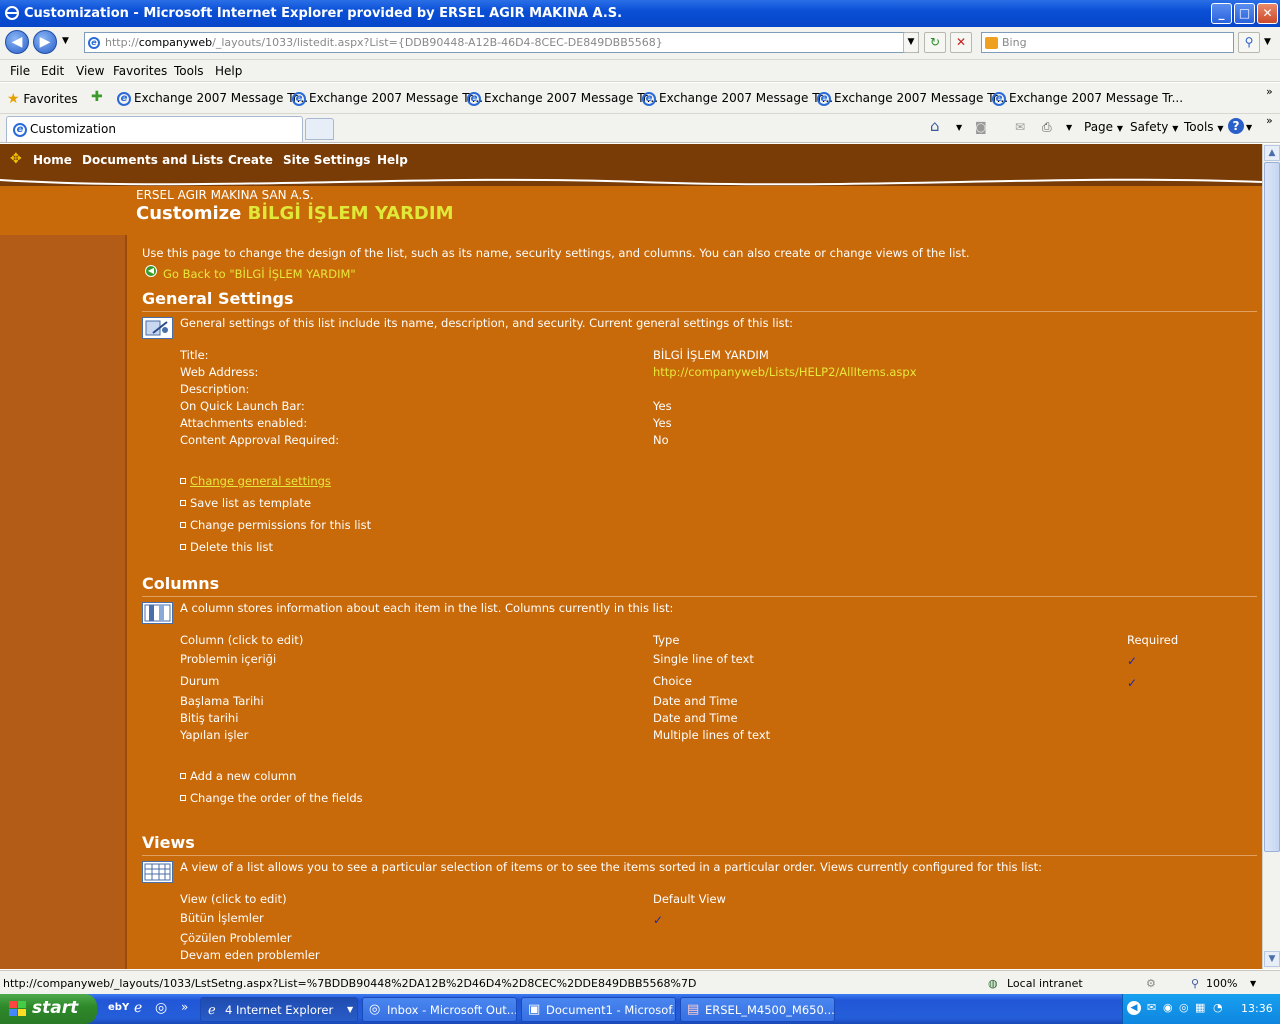 The height and width of the screenshot is (1024, 1280). What do you see at coordinates (250, 503) in the screenshot?
I see `save-list-as-template-link: Save list as template` at bounding box center [250, 503].